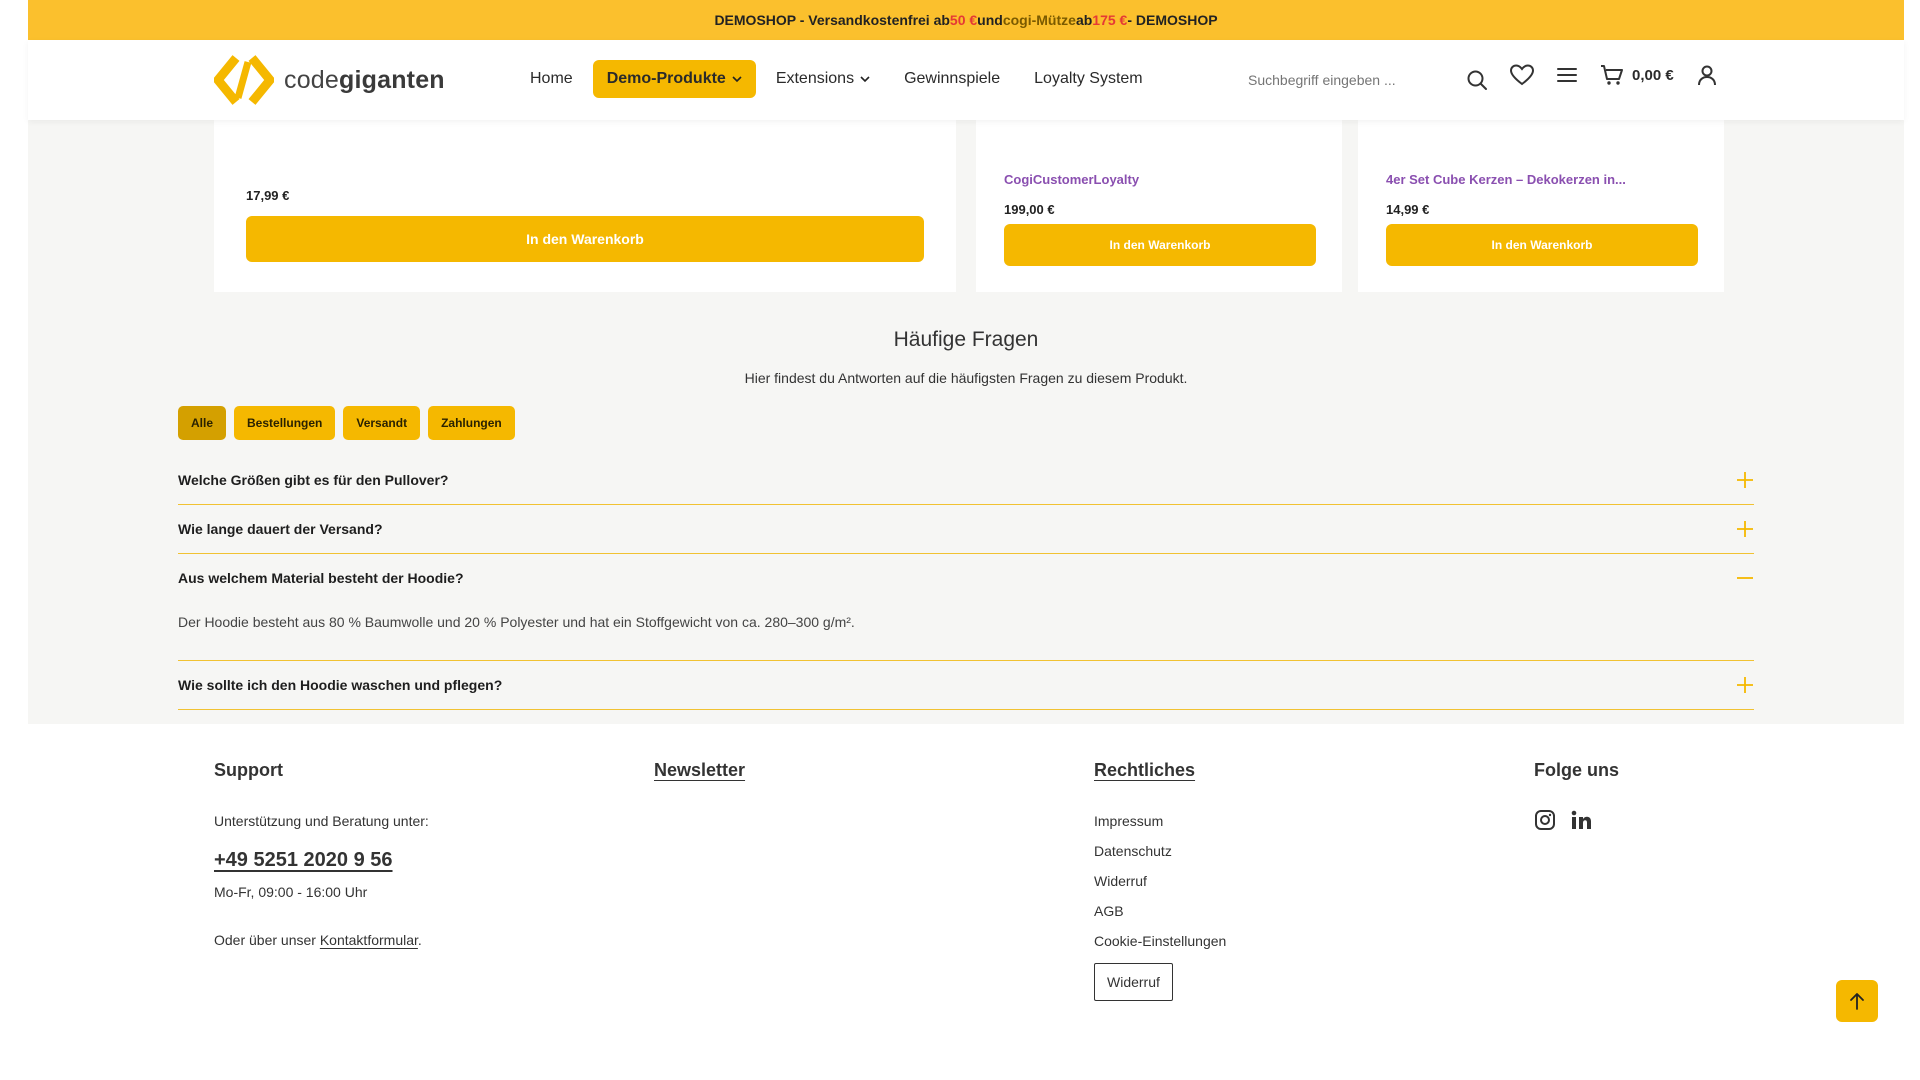 This screenshot has height=1080, width=1920. Describe the element at coordinates (1029, 209) in the screenshot. I see `product-price: 199,00 €` at that location.